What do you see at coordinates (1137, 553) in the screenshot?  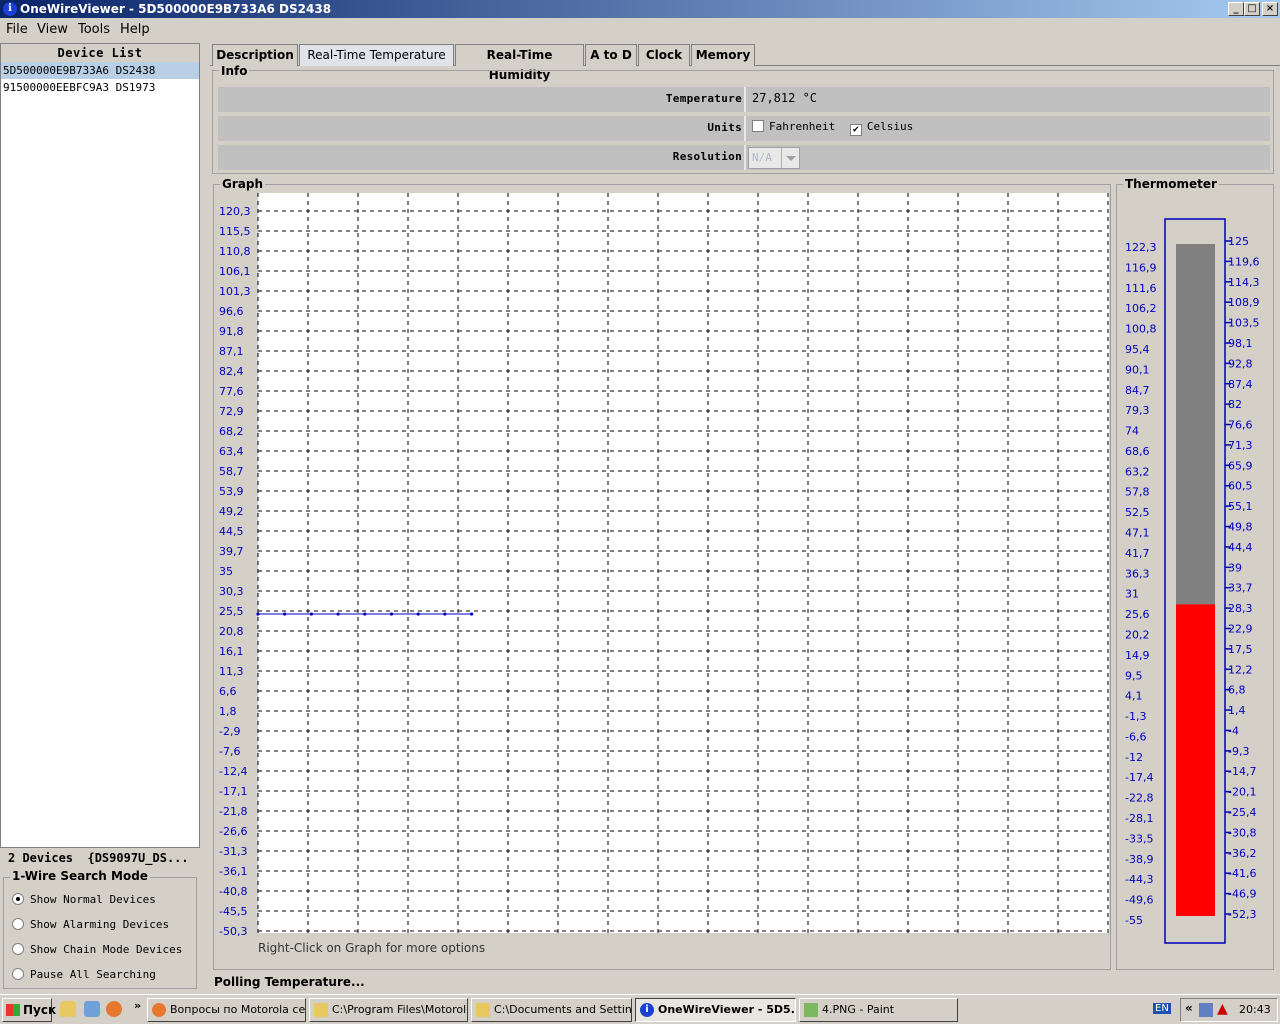 I see `scale-label-left: 41,7` at bounding box center [1137, 553].